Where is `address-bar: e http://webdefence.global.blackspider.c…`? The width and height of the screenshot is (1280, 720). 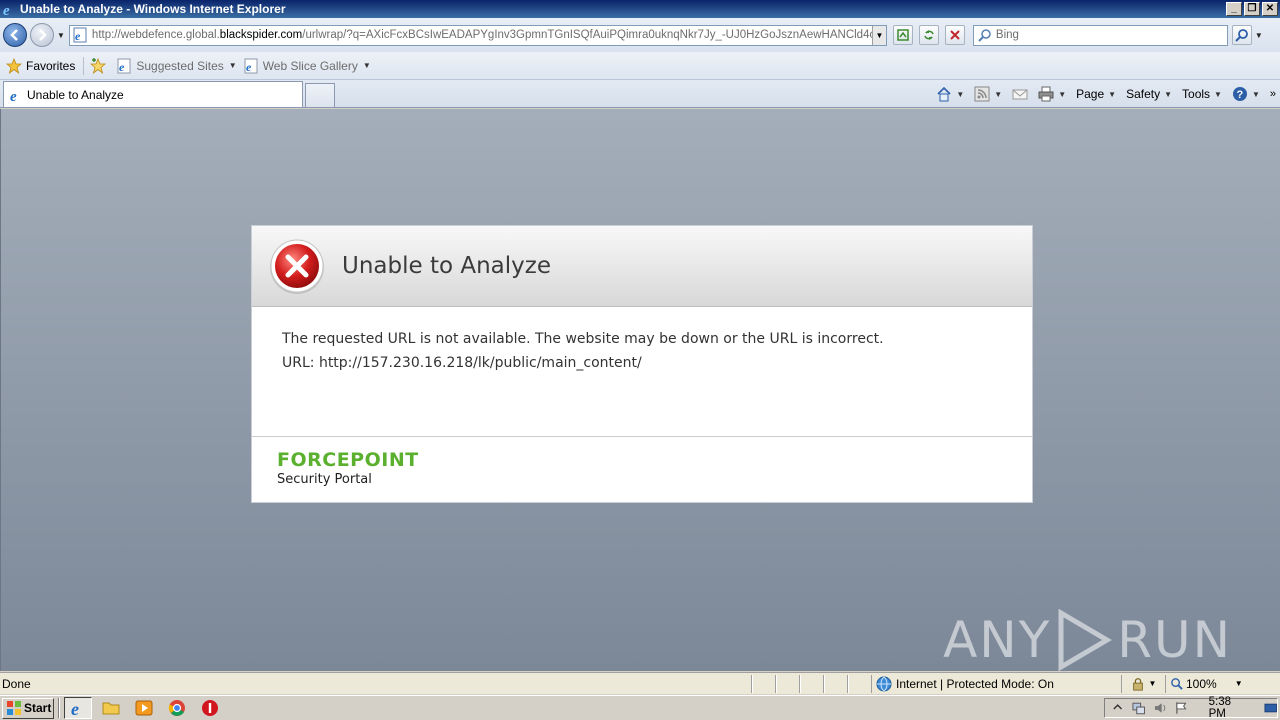
address-bar: e http://webdefence.global.blackspider.c… is located at coordinates (477, 35).